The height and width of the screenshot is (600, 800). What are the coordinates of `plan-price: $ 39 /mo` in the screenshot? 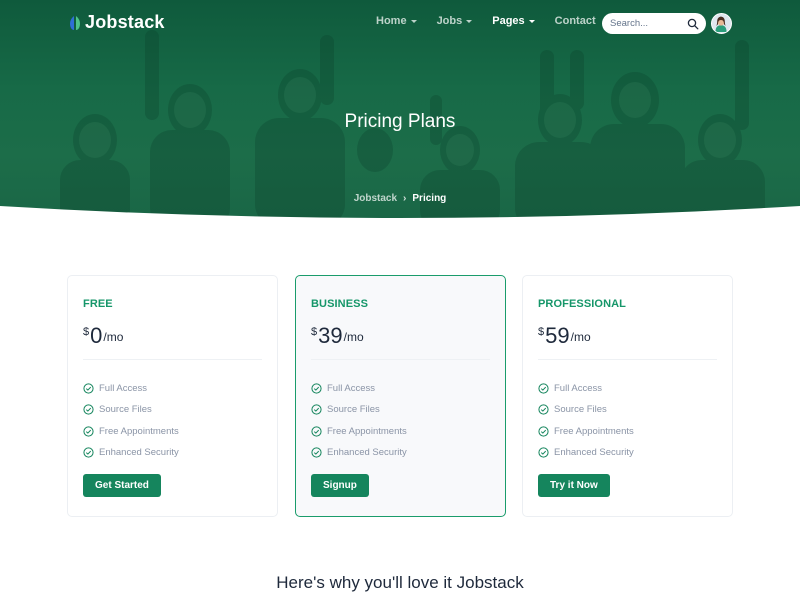 It's located at (337, 336).